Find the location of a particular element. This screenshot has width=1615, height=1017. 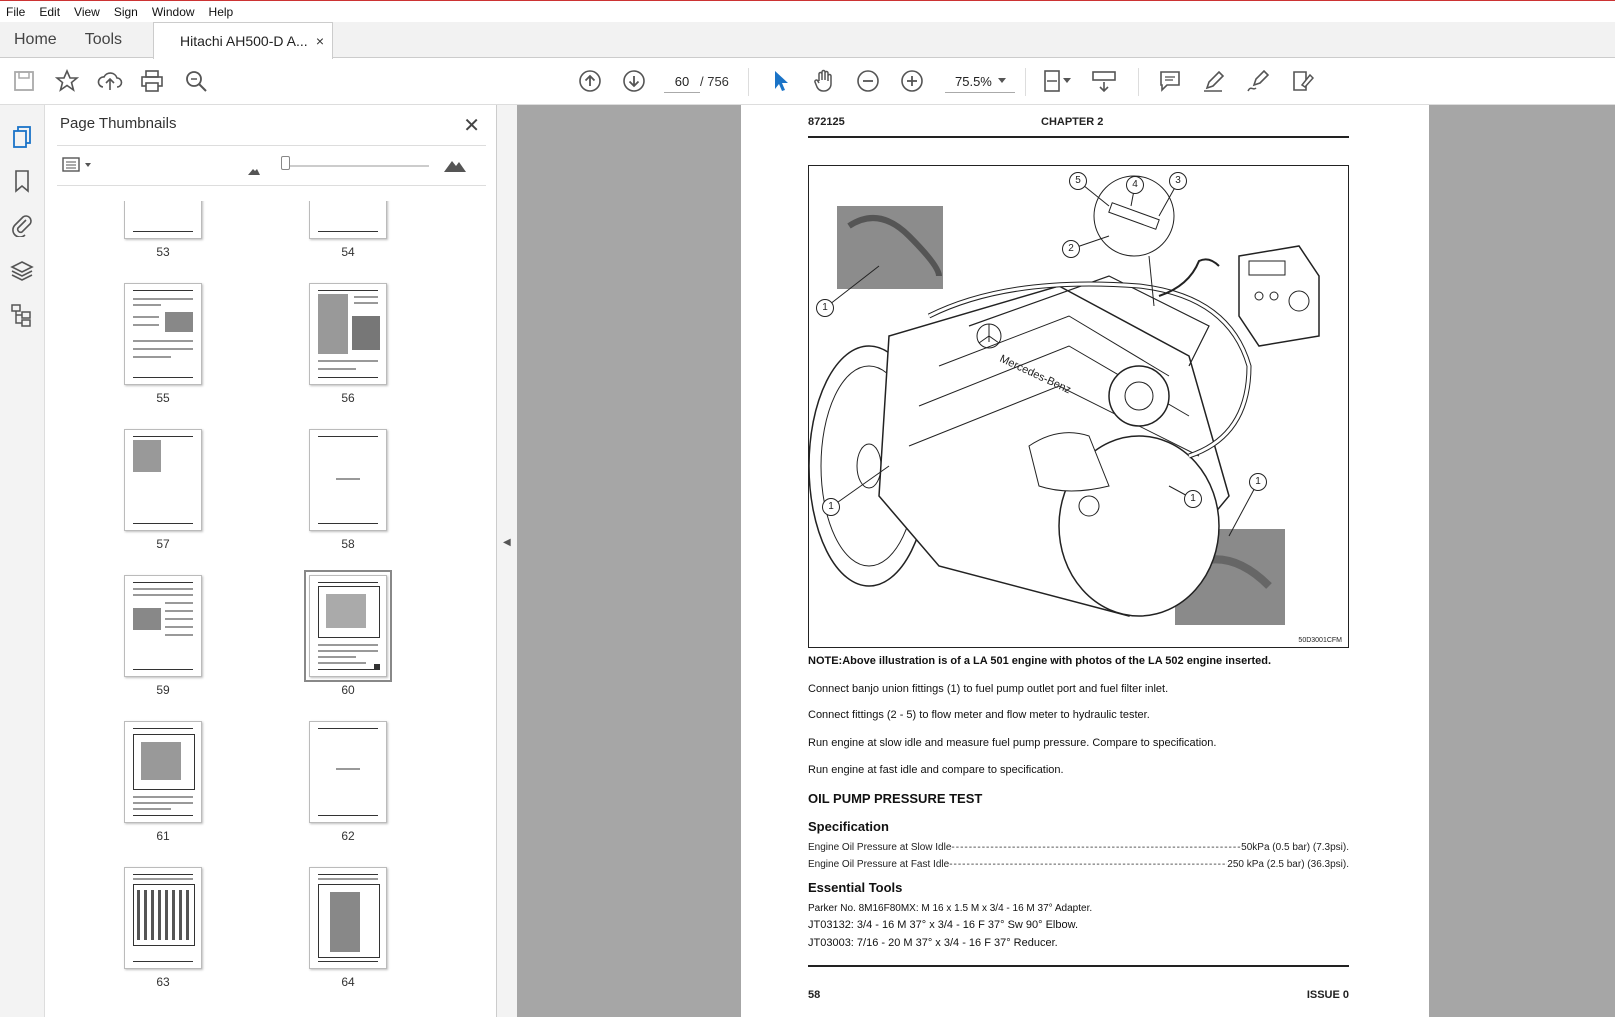

next-page-icon is located at coordinates (634, 81).